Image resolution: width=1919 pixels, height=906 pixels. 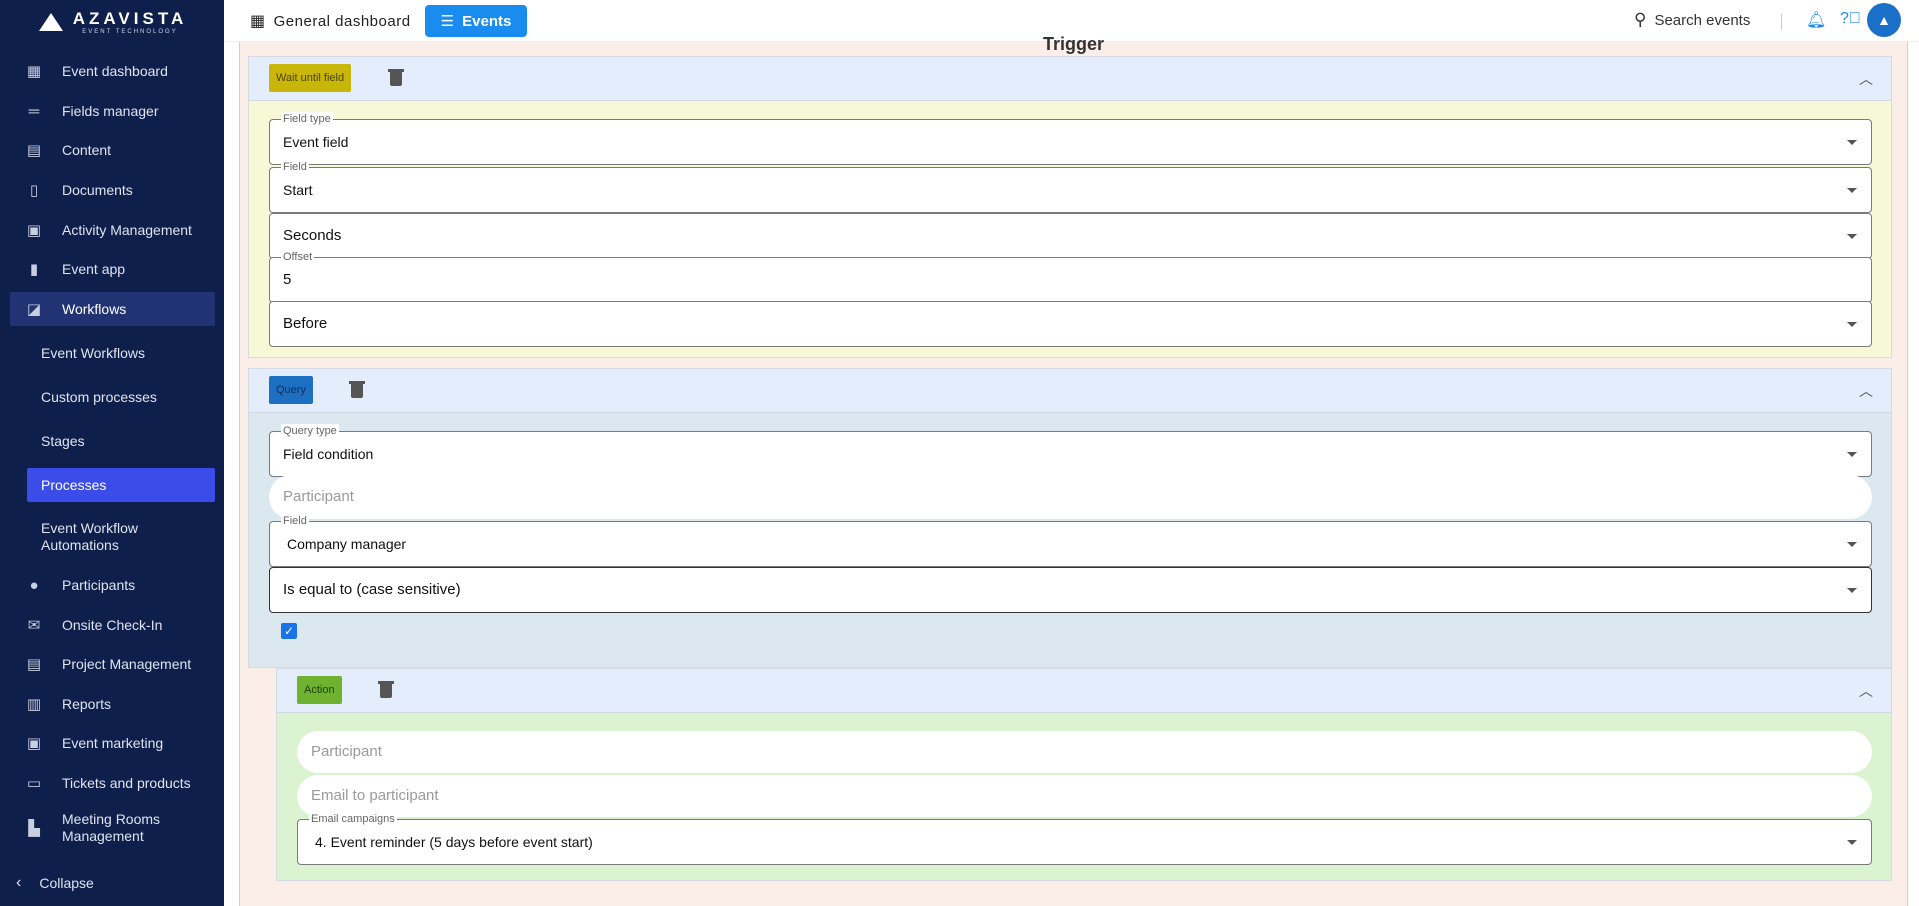 What do you see at coordinates (112, 190) in the screenshot?
I see `sidebar-item-documents: ▯ Documents` at bounding box center [112, 190].